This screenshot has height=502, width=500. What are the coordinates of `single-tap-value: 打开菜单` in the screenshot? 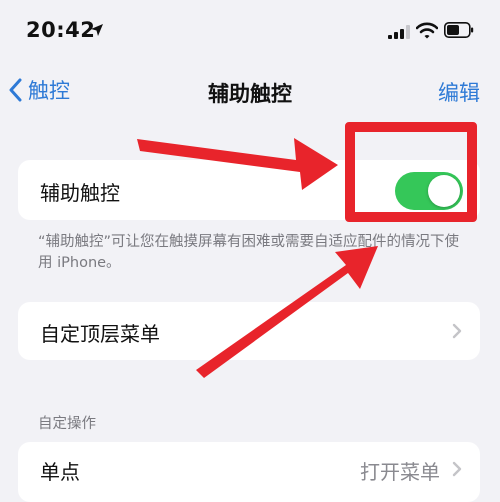 It's located at (400, 472).